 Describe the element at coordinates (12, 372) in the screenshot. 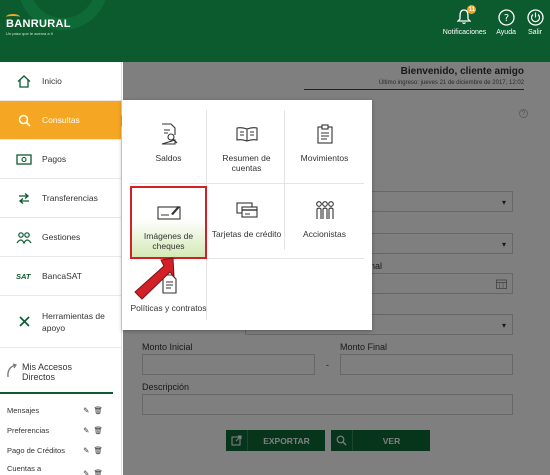

I see `swoosh-arrow-icon` at that location.